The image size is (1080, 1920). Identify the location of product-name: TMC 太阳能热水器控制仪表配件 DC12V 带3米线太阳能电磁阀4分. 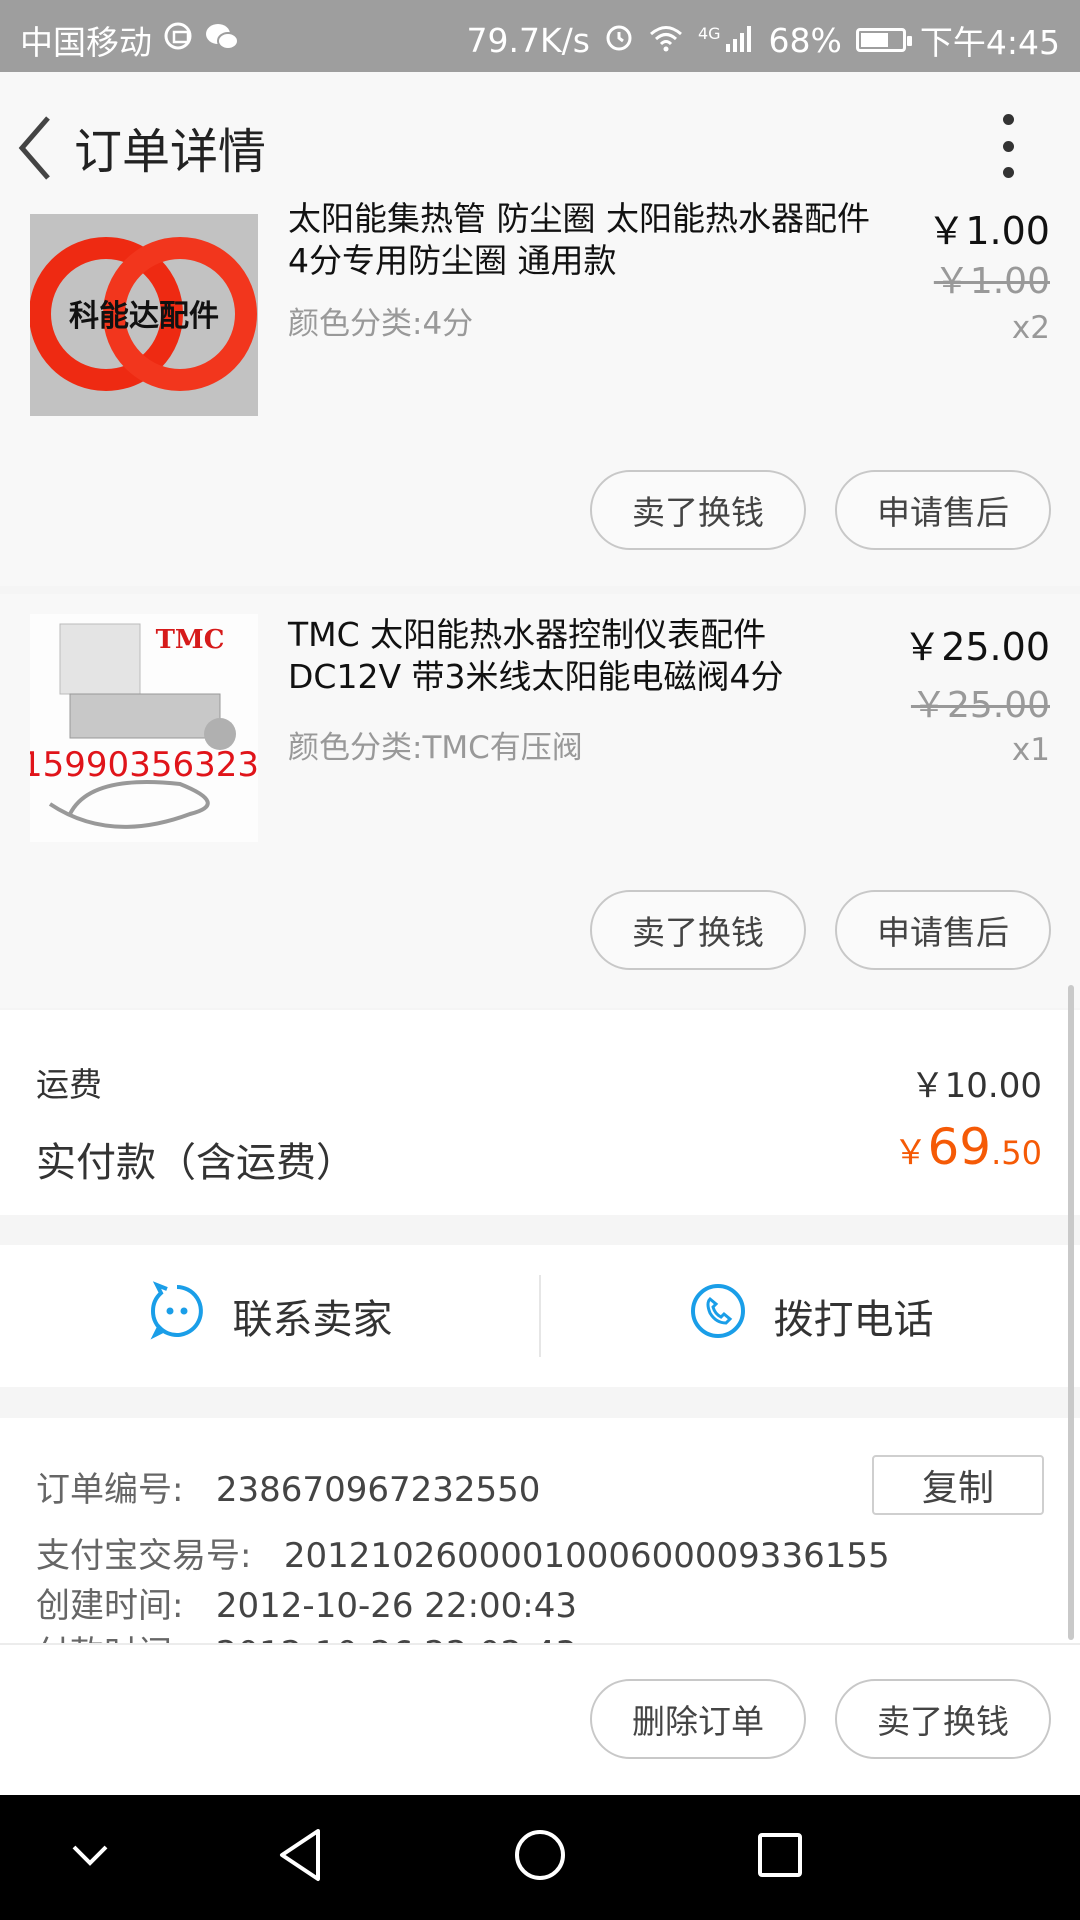
(588, 656).